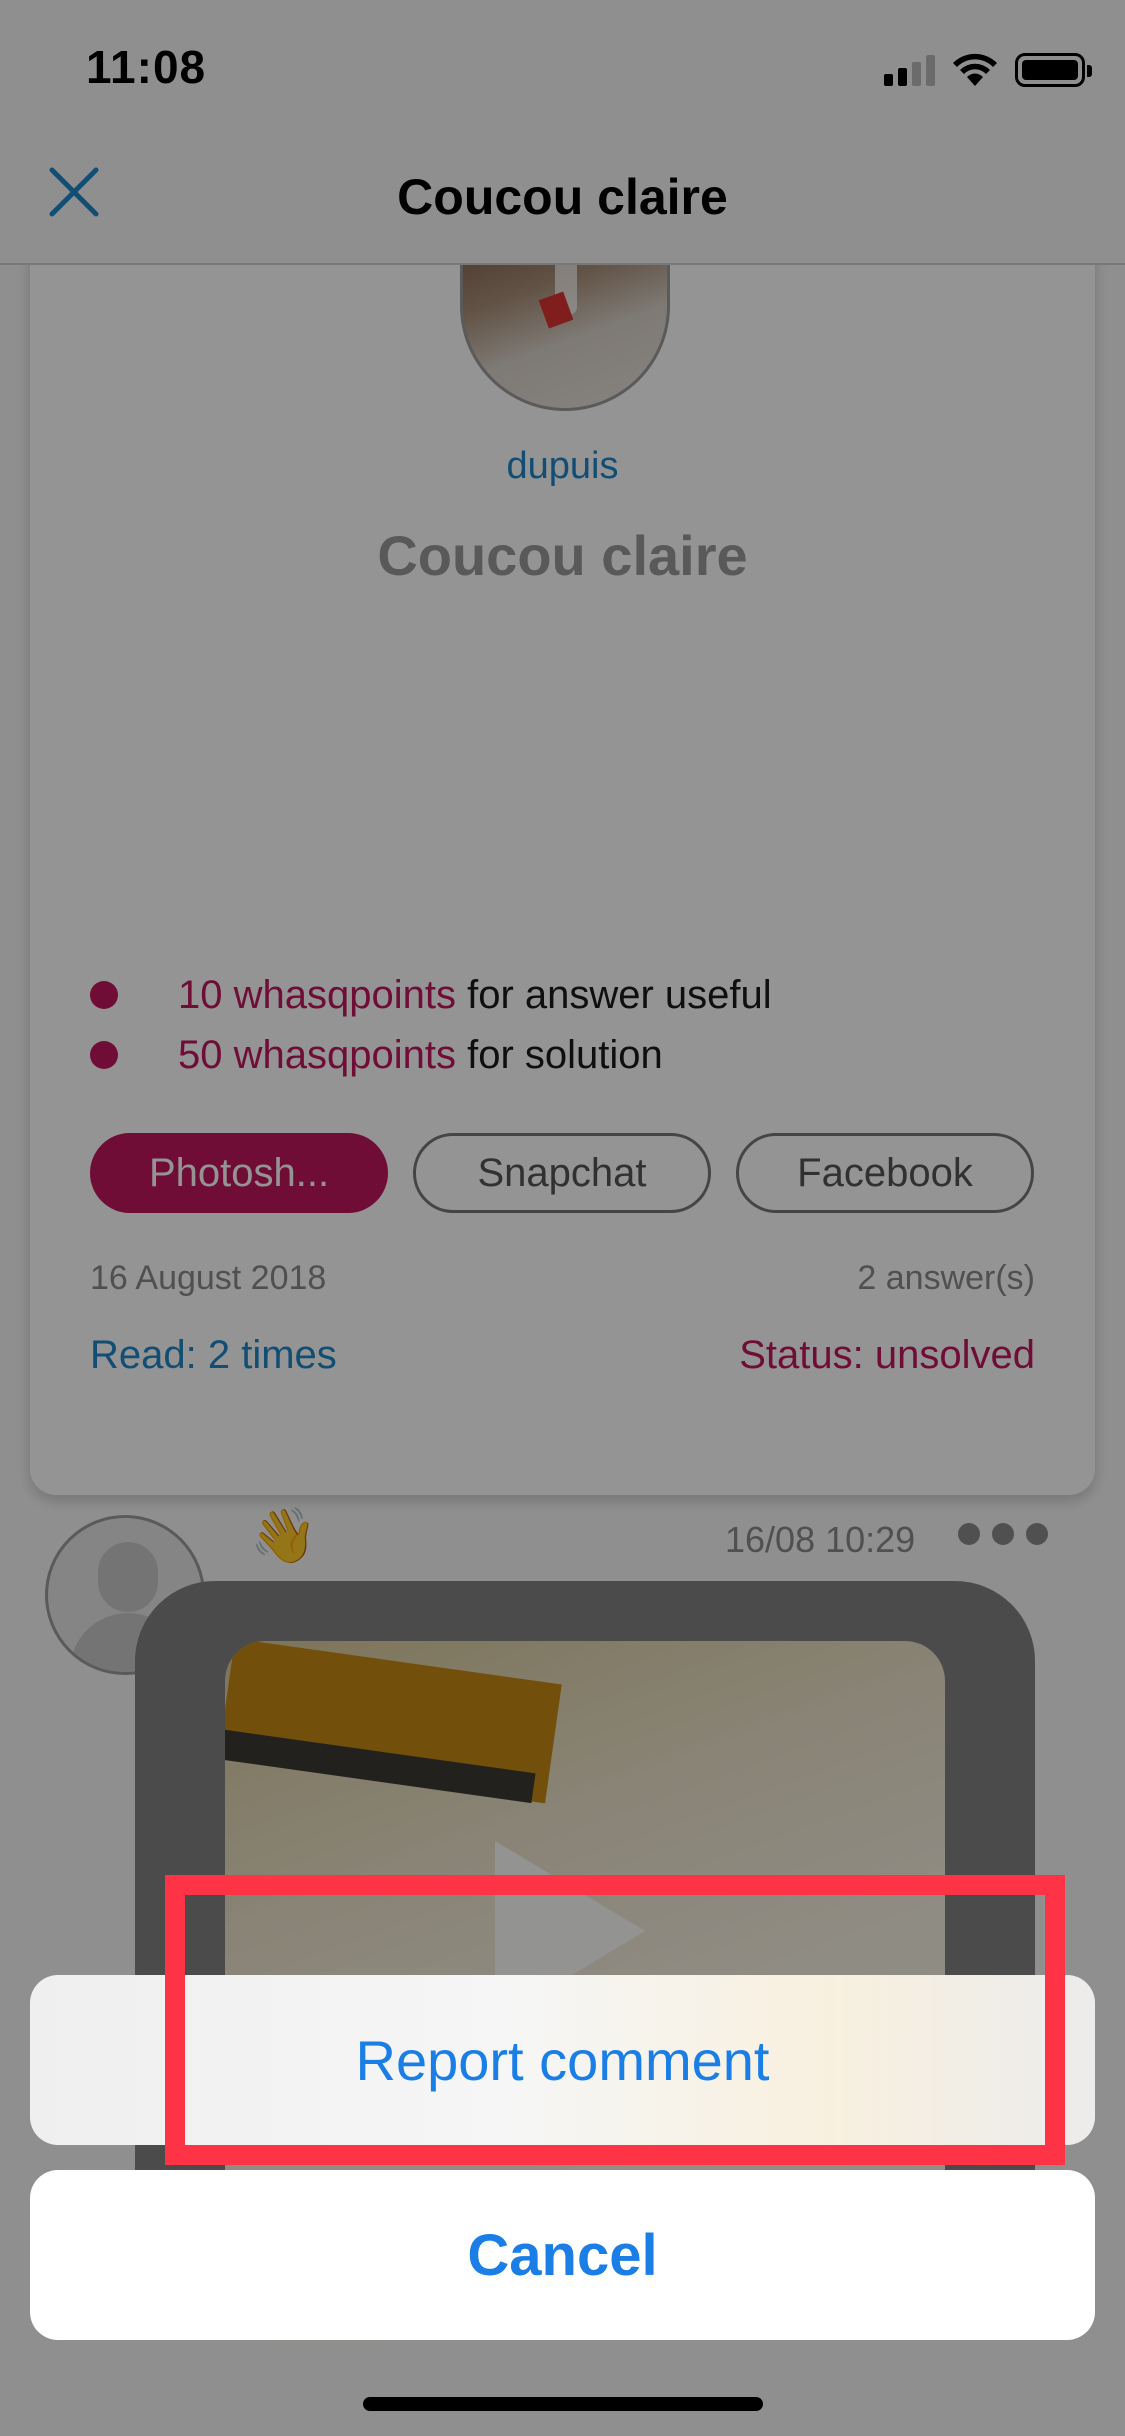 Image resolution: width=1125 pixels, height=2436 pixels. I want to click on report-comment-button: Report comment, so click(562, 2060).